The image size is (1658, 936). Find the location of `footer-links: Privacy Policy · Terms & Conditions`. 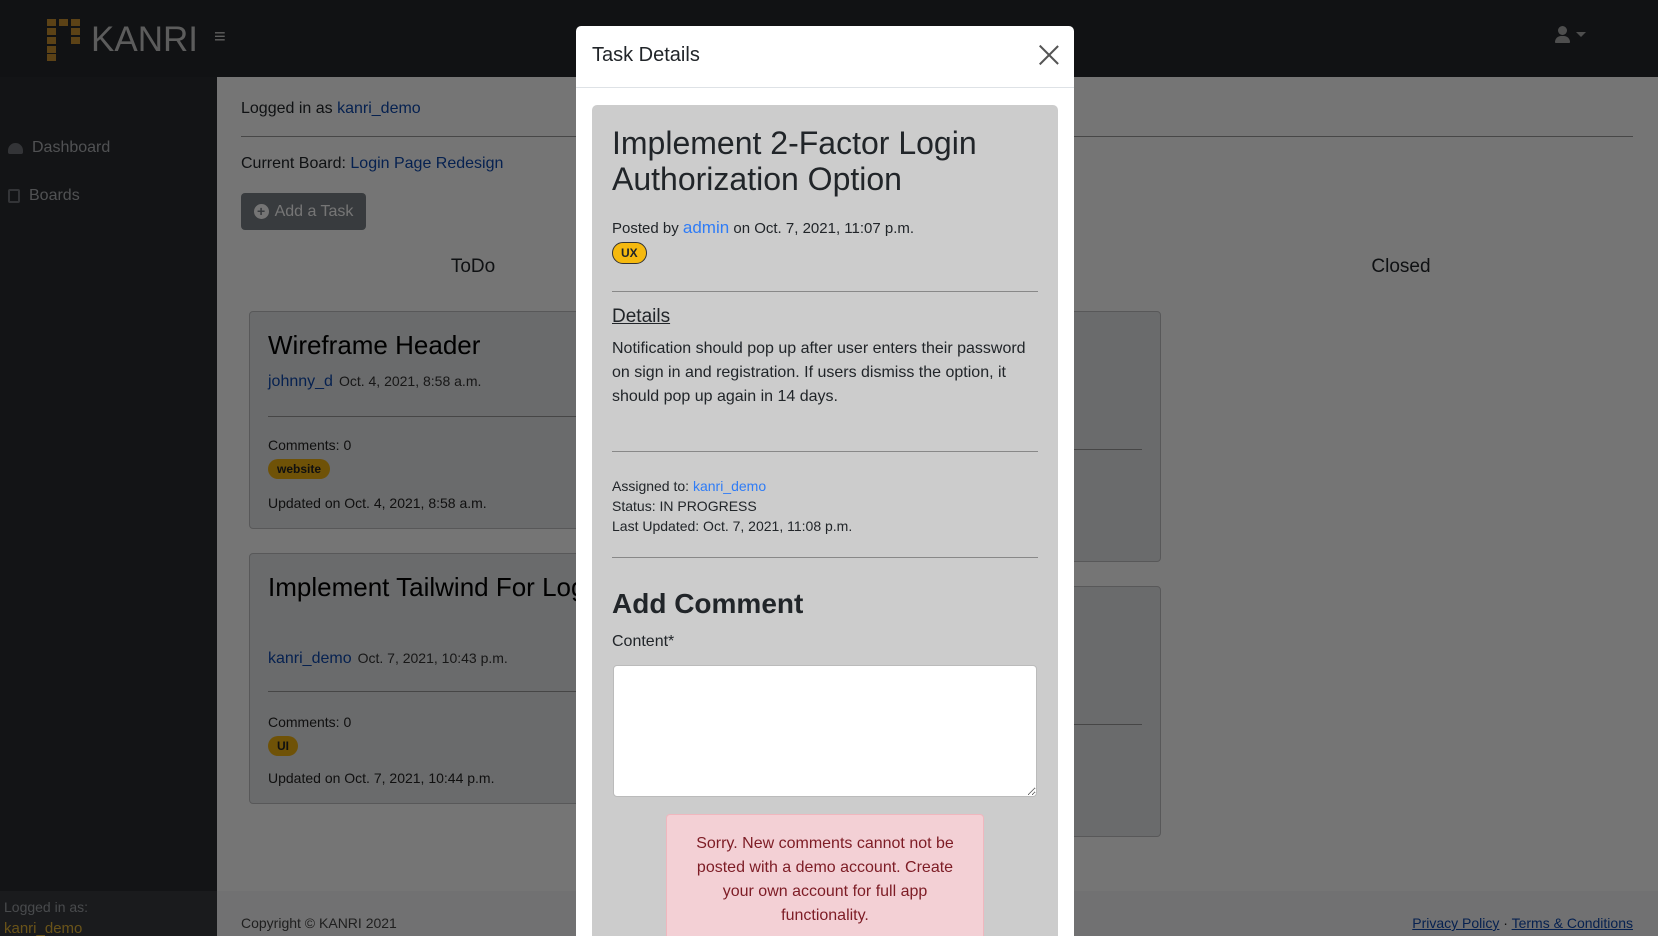

footer-links: Privacy Policy · Terms & Conditions is located at coordinates (1522, 923).